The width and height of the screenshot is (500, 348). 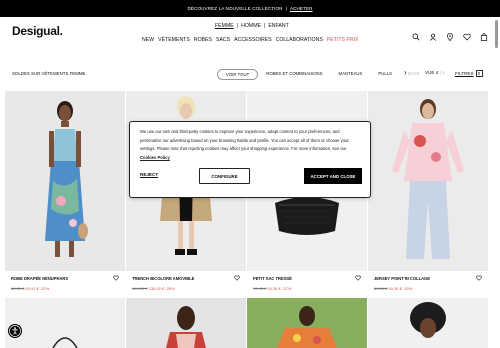 I want to click on nav-item-vetements: VÊTEMENTS, so click(x=174, y=40).